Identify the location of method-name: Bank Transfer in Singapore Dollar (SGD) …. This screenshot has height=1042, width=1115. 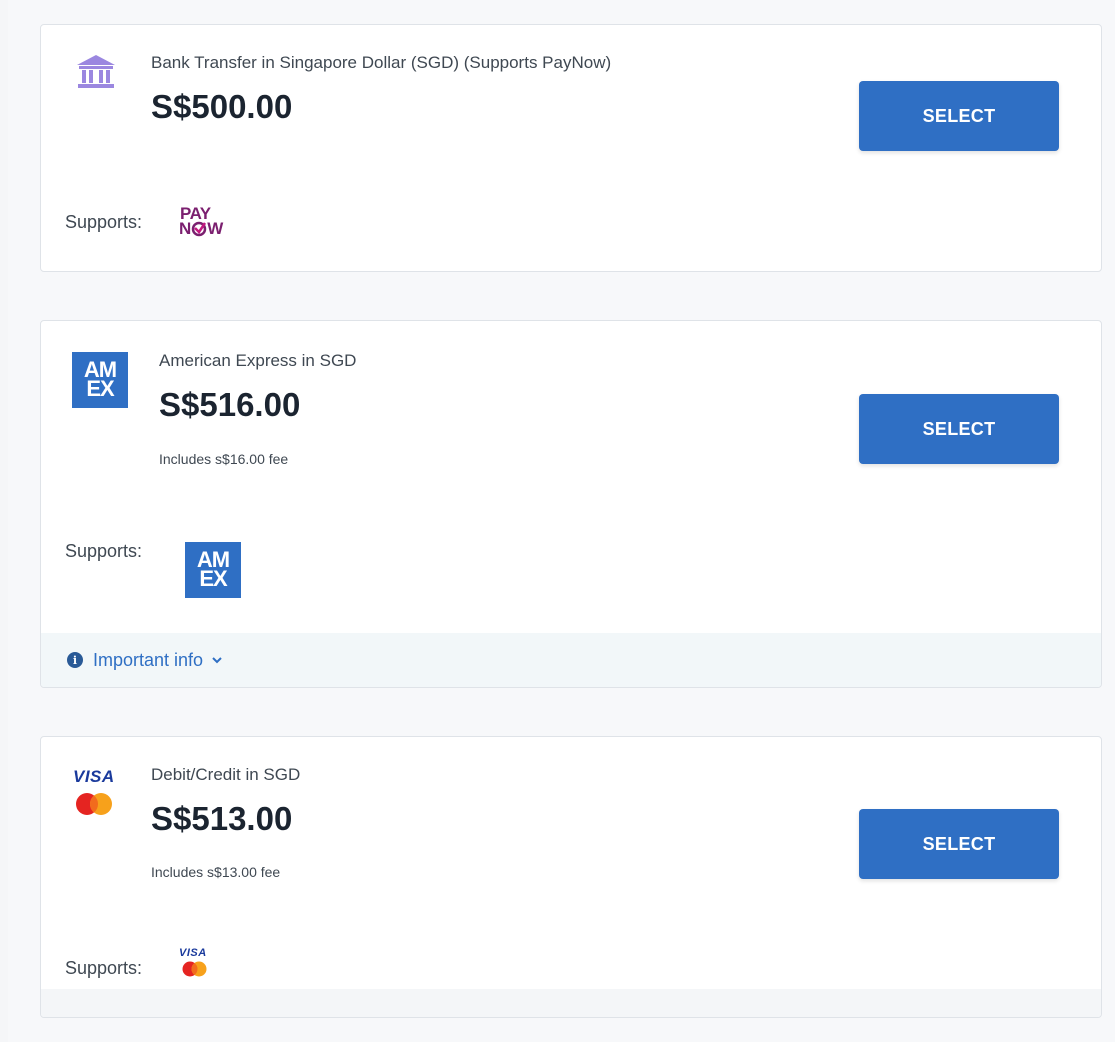
(381, 62).